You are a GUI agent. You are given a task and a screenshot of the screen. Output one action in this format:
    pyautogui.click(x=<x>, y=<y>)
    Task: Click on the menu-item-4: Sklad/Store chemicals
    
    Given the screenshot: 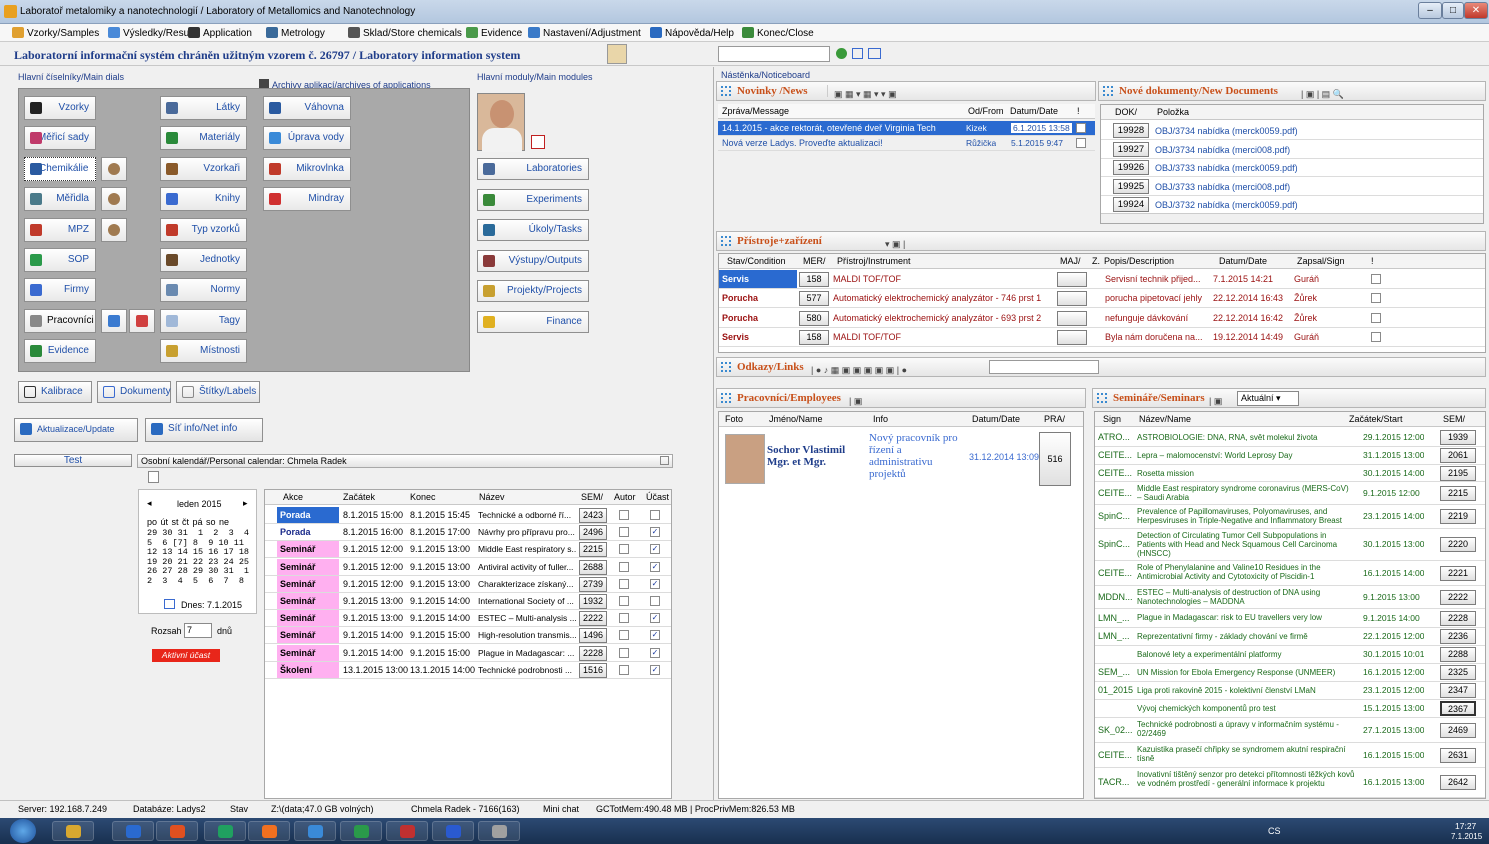 What is the action you would take?
    pyautogui.click(x=405, y=33)
    